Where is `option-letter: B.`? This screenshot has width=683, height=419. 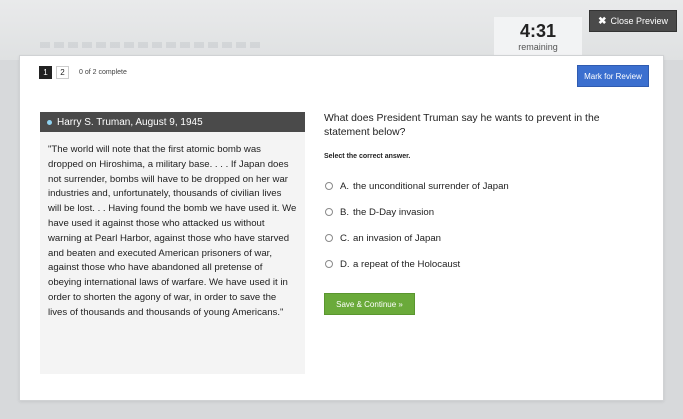
option-letter: B. is located at coordinates (345, 212).